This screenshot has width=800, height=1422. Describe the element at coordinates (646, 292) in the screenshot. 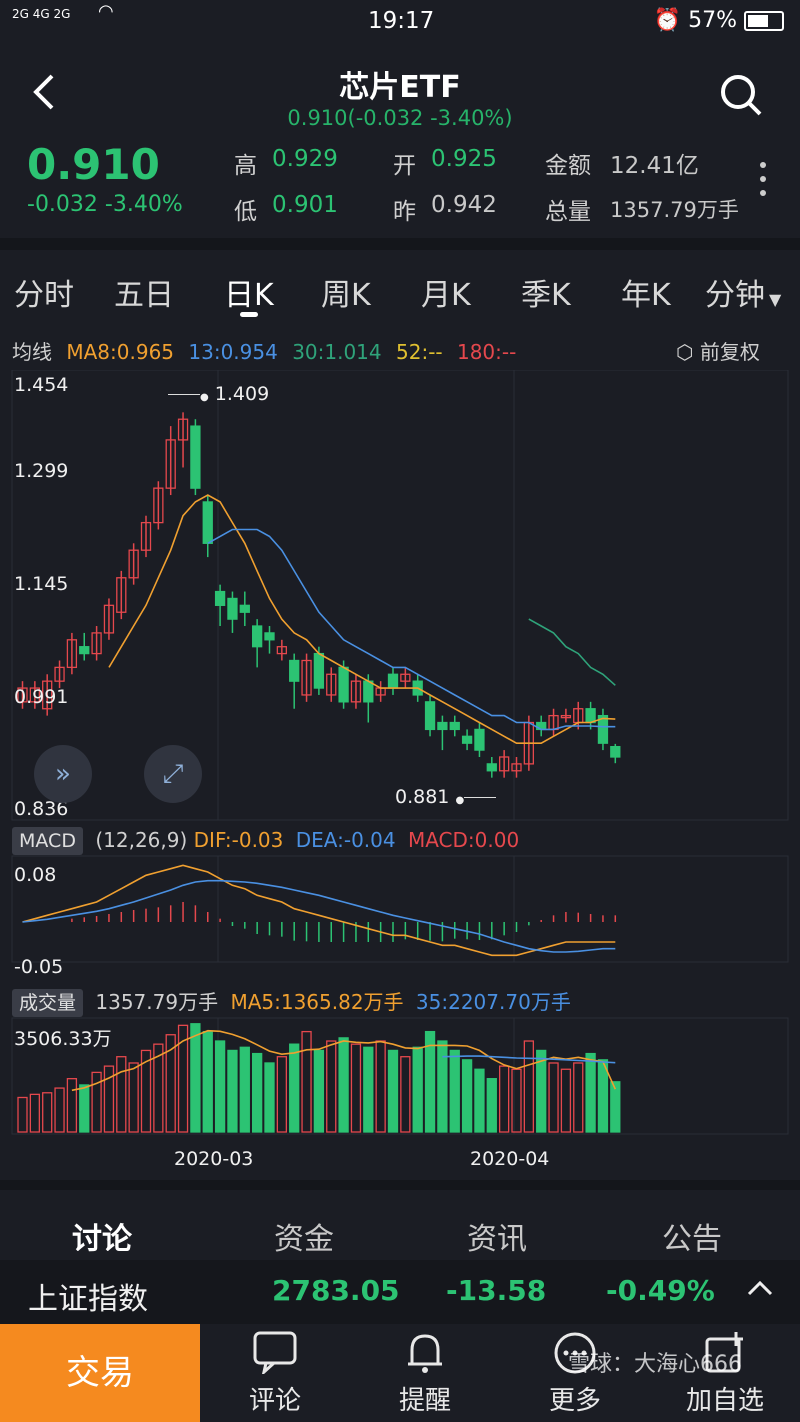

I see `tab-yearly-k: 年K` at that location.